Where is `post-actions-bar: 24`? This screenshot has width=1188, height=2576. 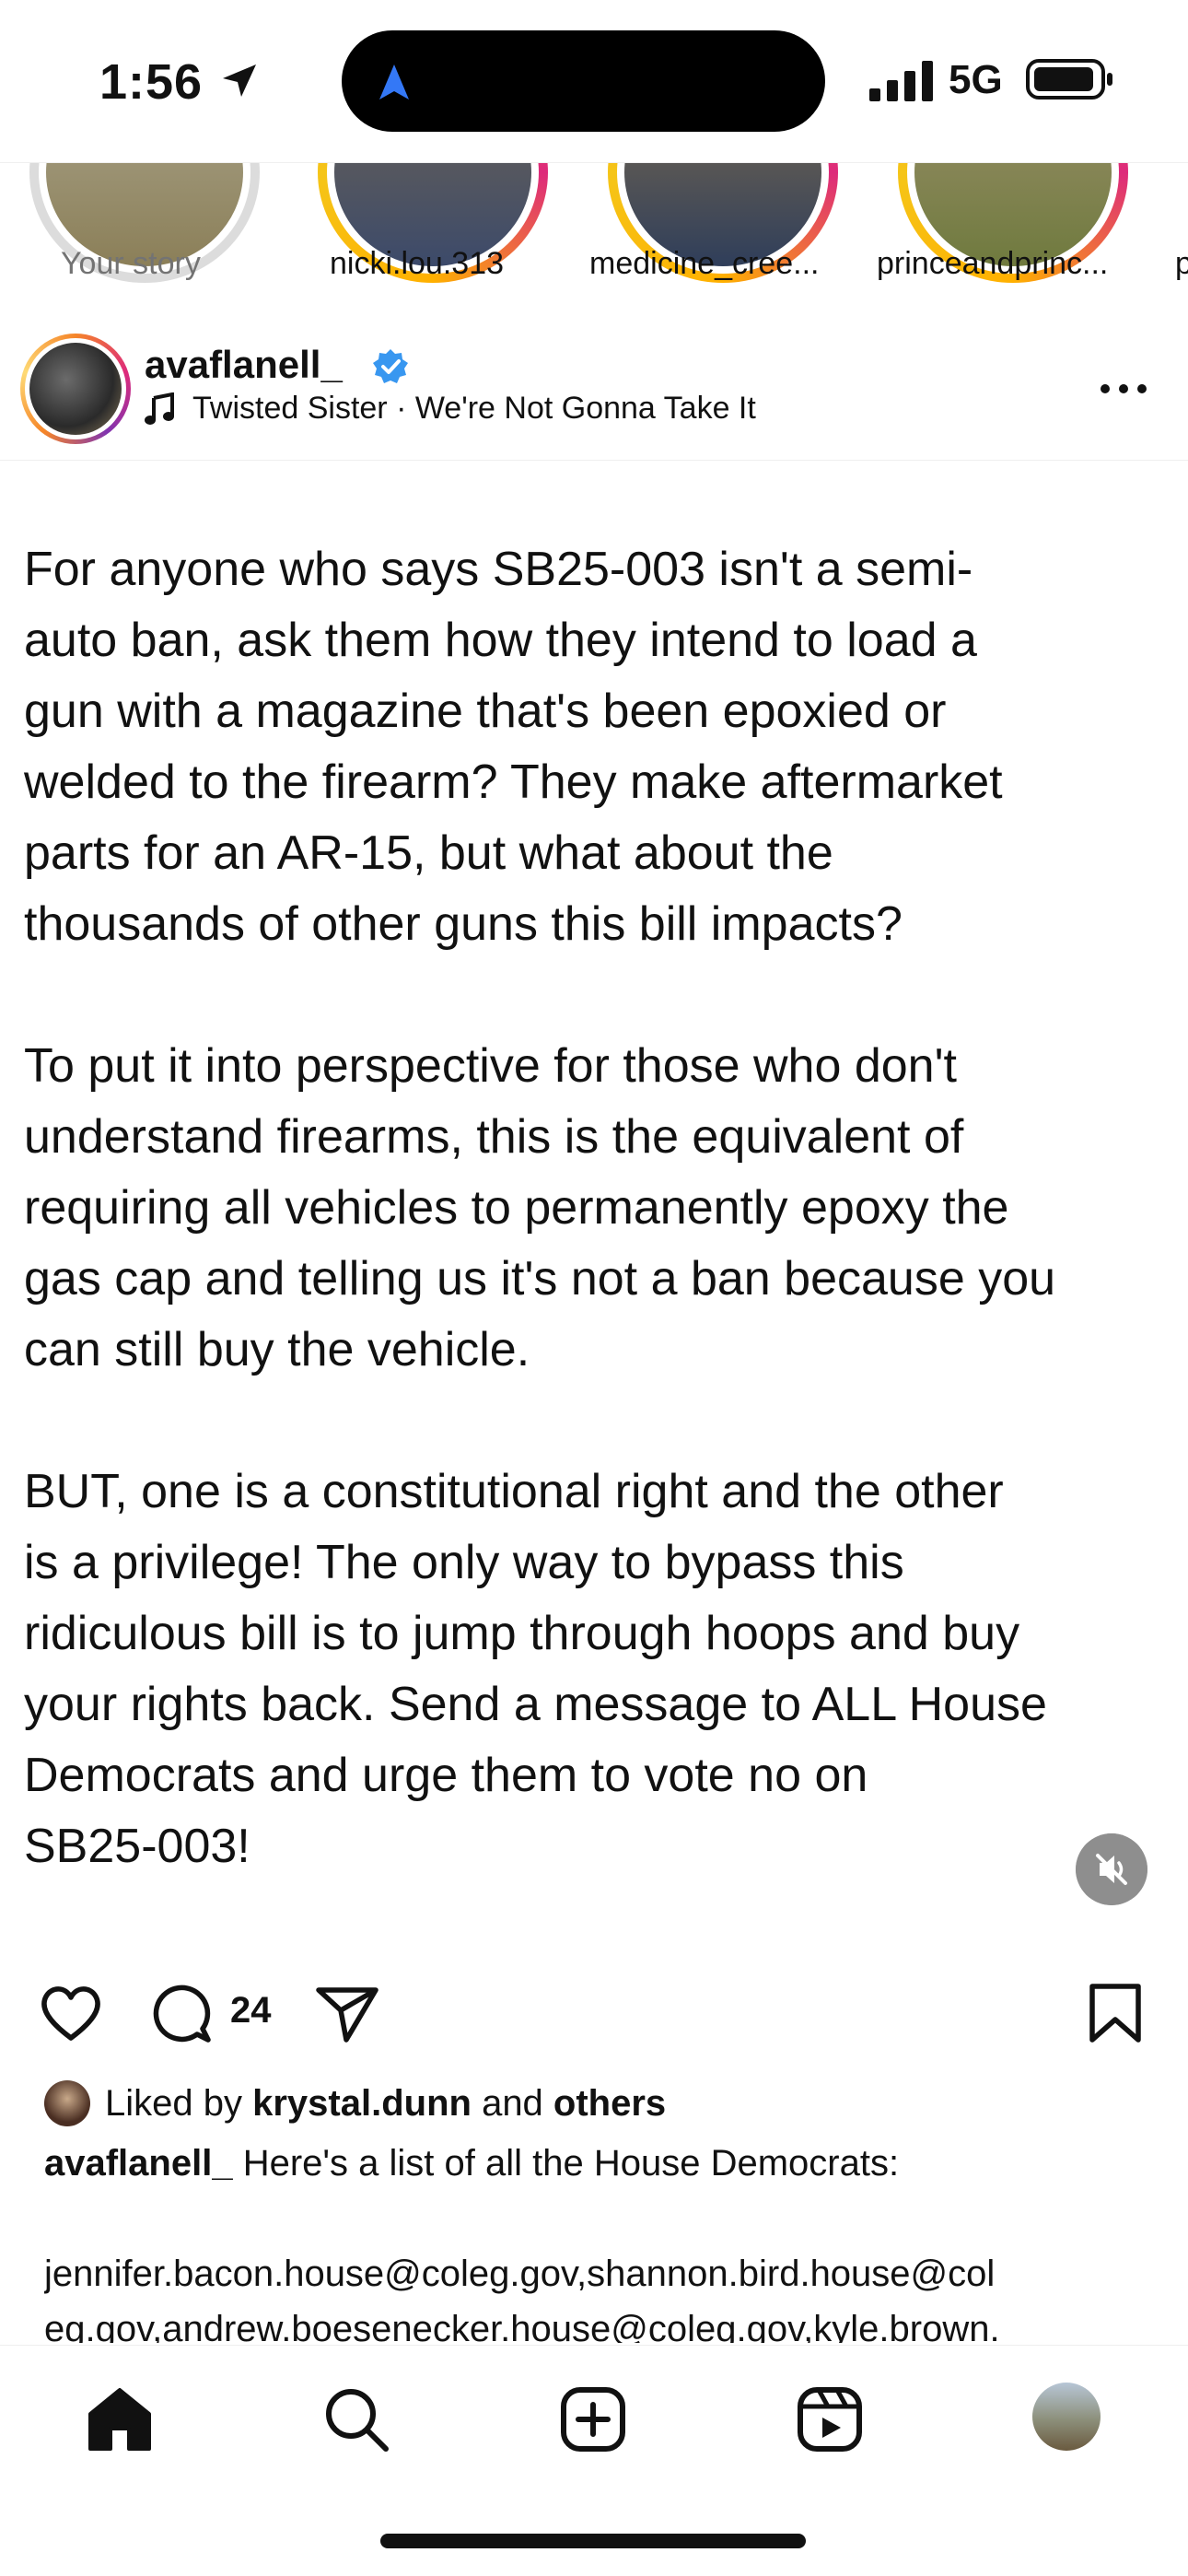 post-actions-bar: 24 is located at coordinates (594, 2013).